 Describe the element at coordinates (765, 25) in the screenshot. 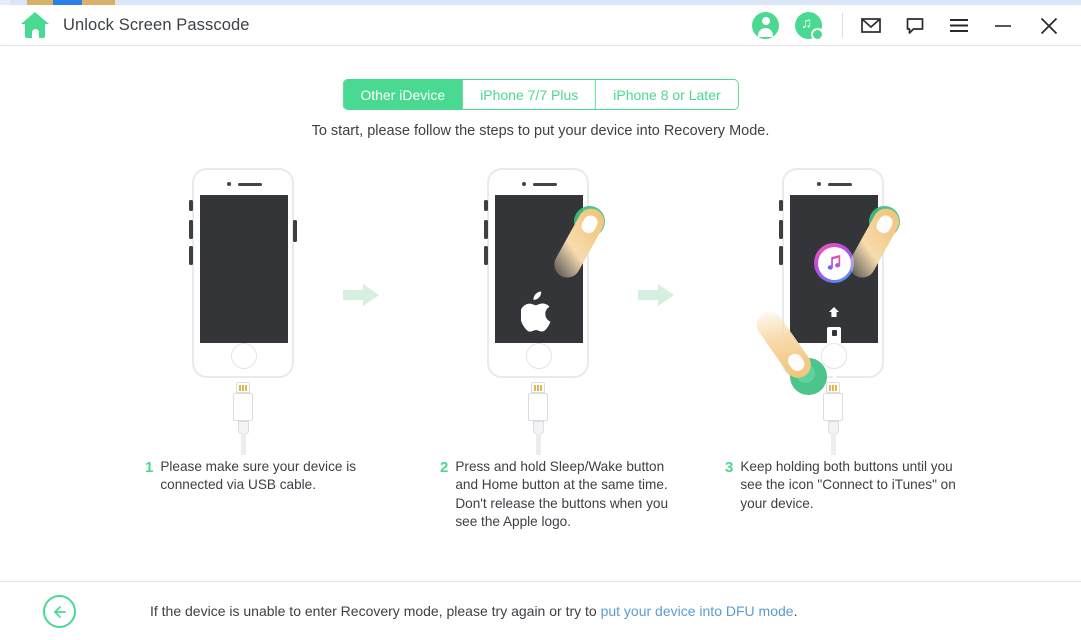

I see `user-avatar-icon` at that location.